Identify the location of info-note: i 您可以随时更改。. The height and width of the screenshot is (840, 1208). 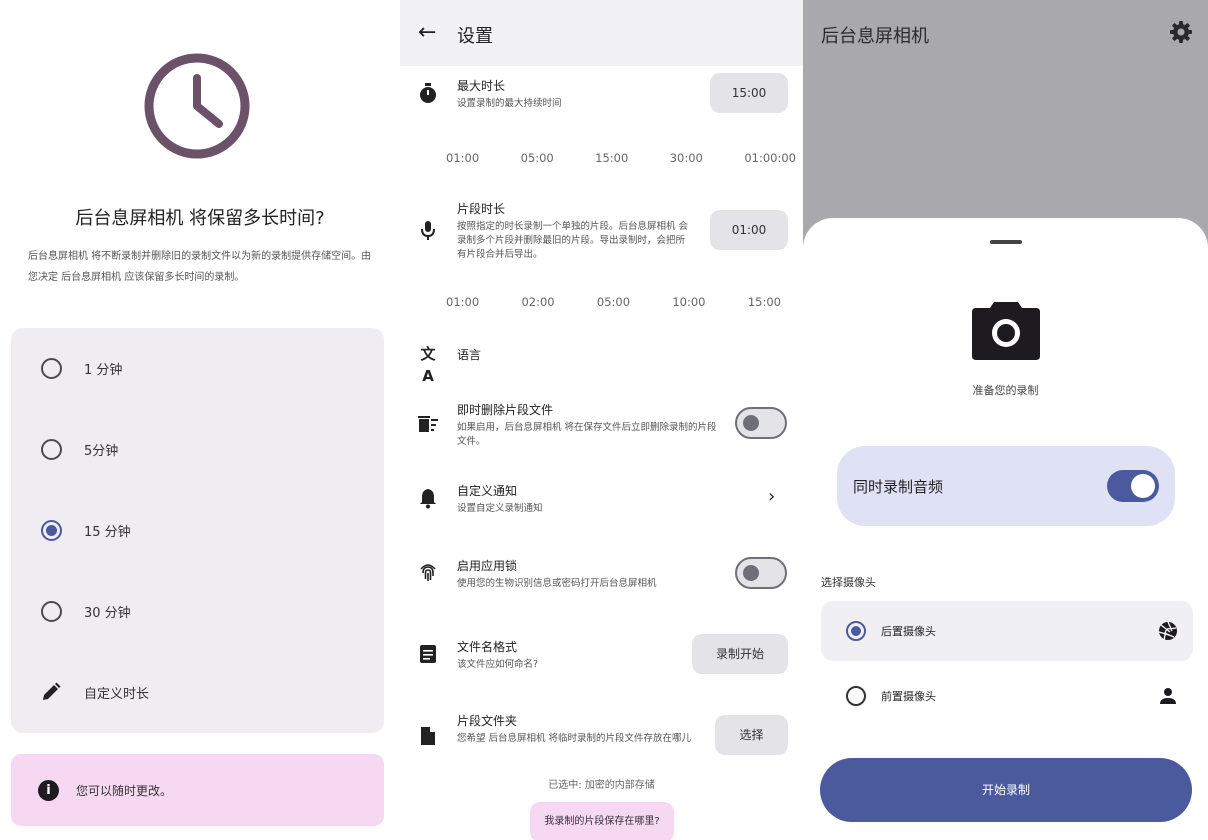
(197, 790).